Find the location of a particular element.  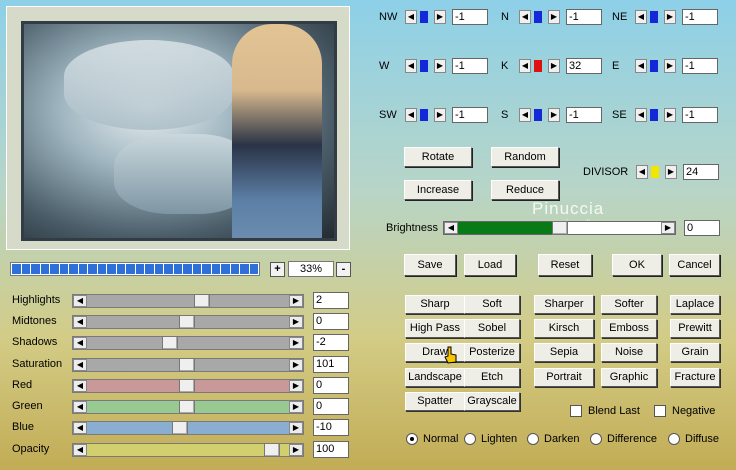

filter-spatter-button: Spatter is located at coordinates (435, 401).